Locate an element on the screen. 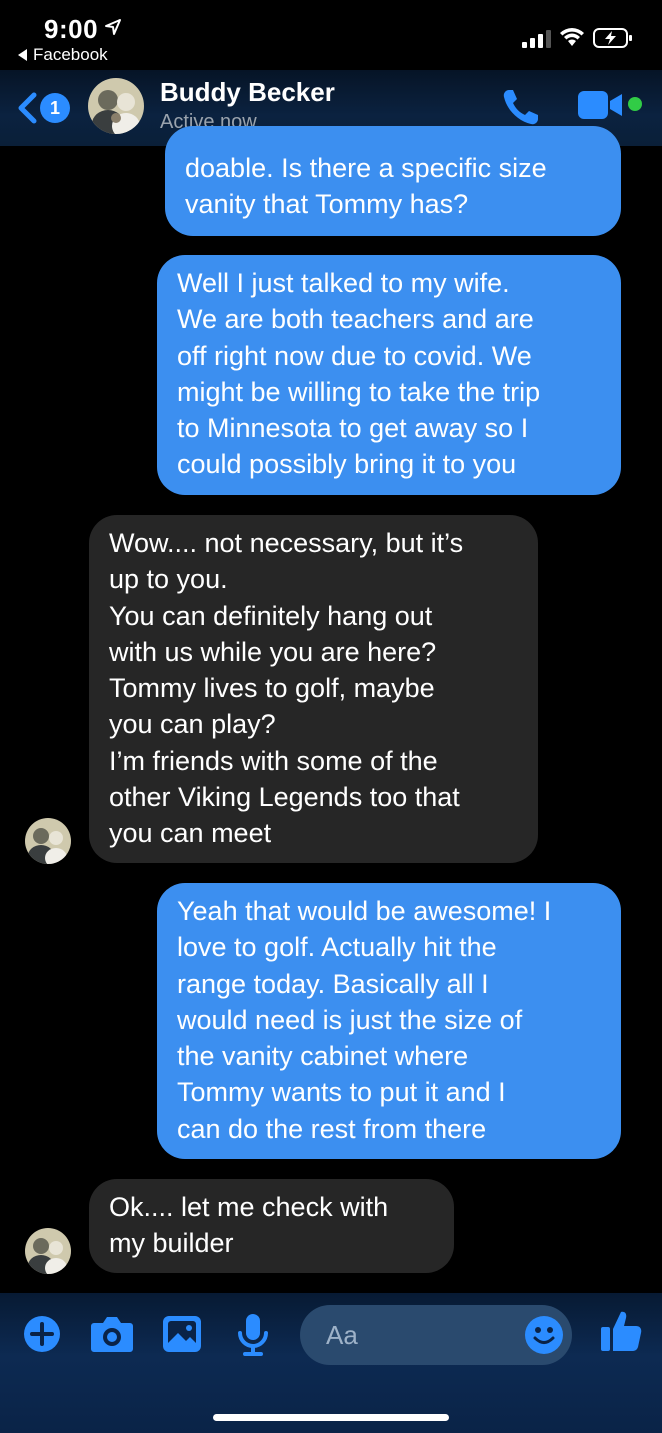 This screenshot has height=1433, width=662. plus-icon is located at coordinates (42, 1334).